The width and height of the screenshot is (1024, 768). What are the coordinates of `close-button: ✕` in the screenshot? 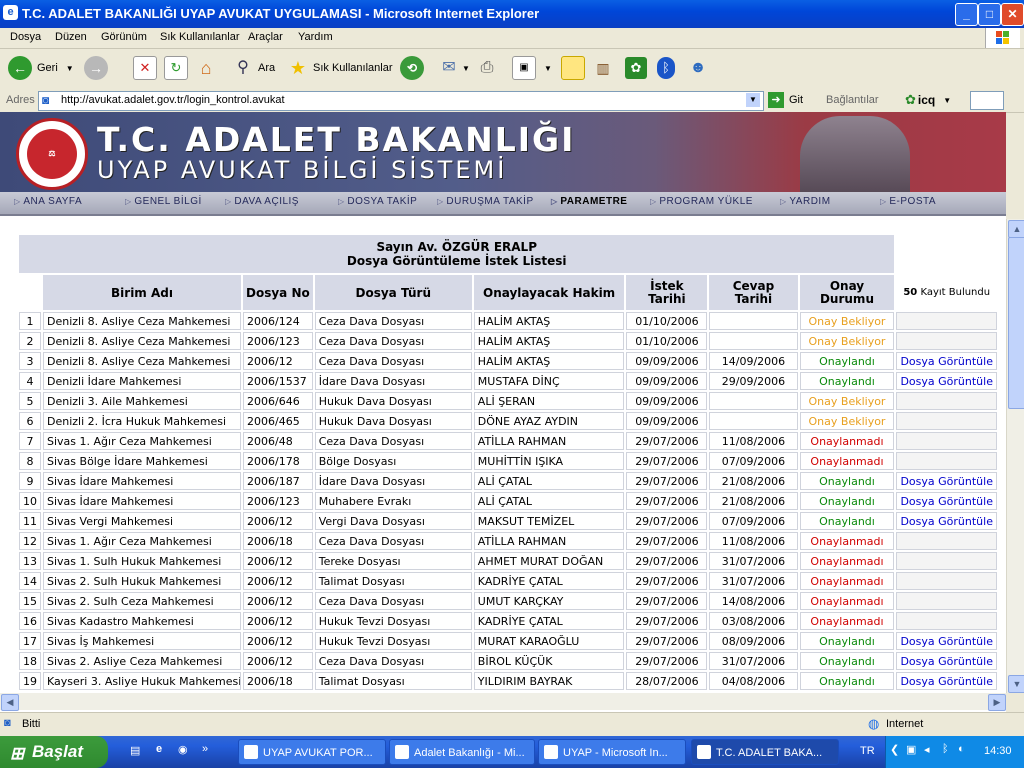 It's located at (1012, 14).